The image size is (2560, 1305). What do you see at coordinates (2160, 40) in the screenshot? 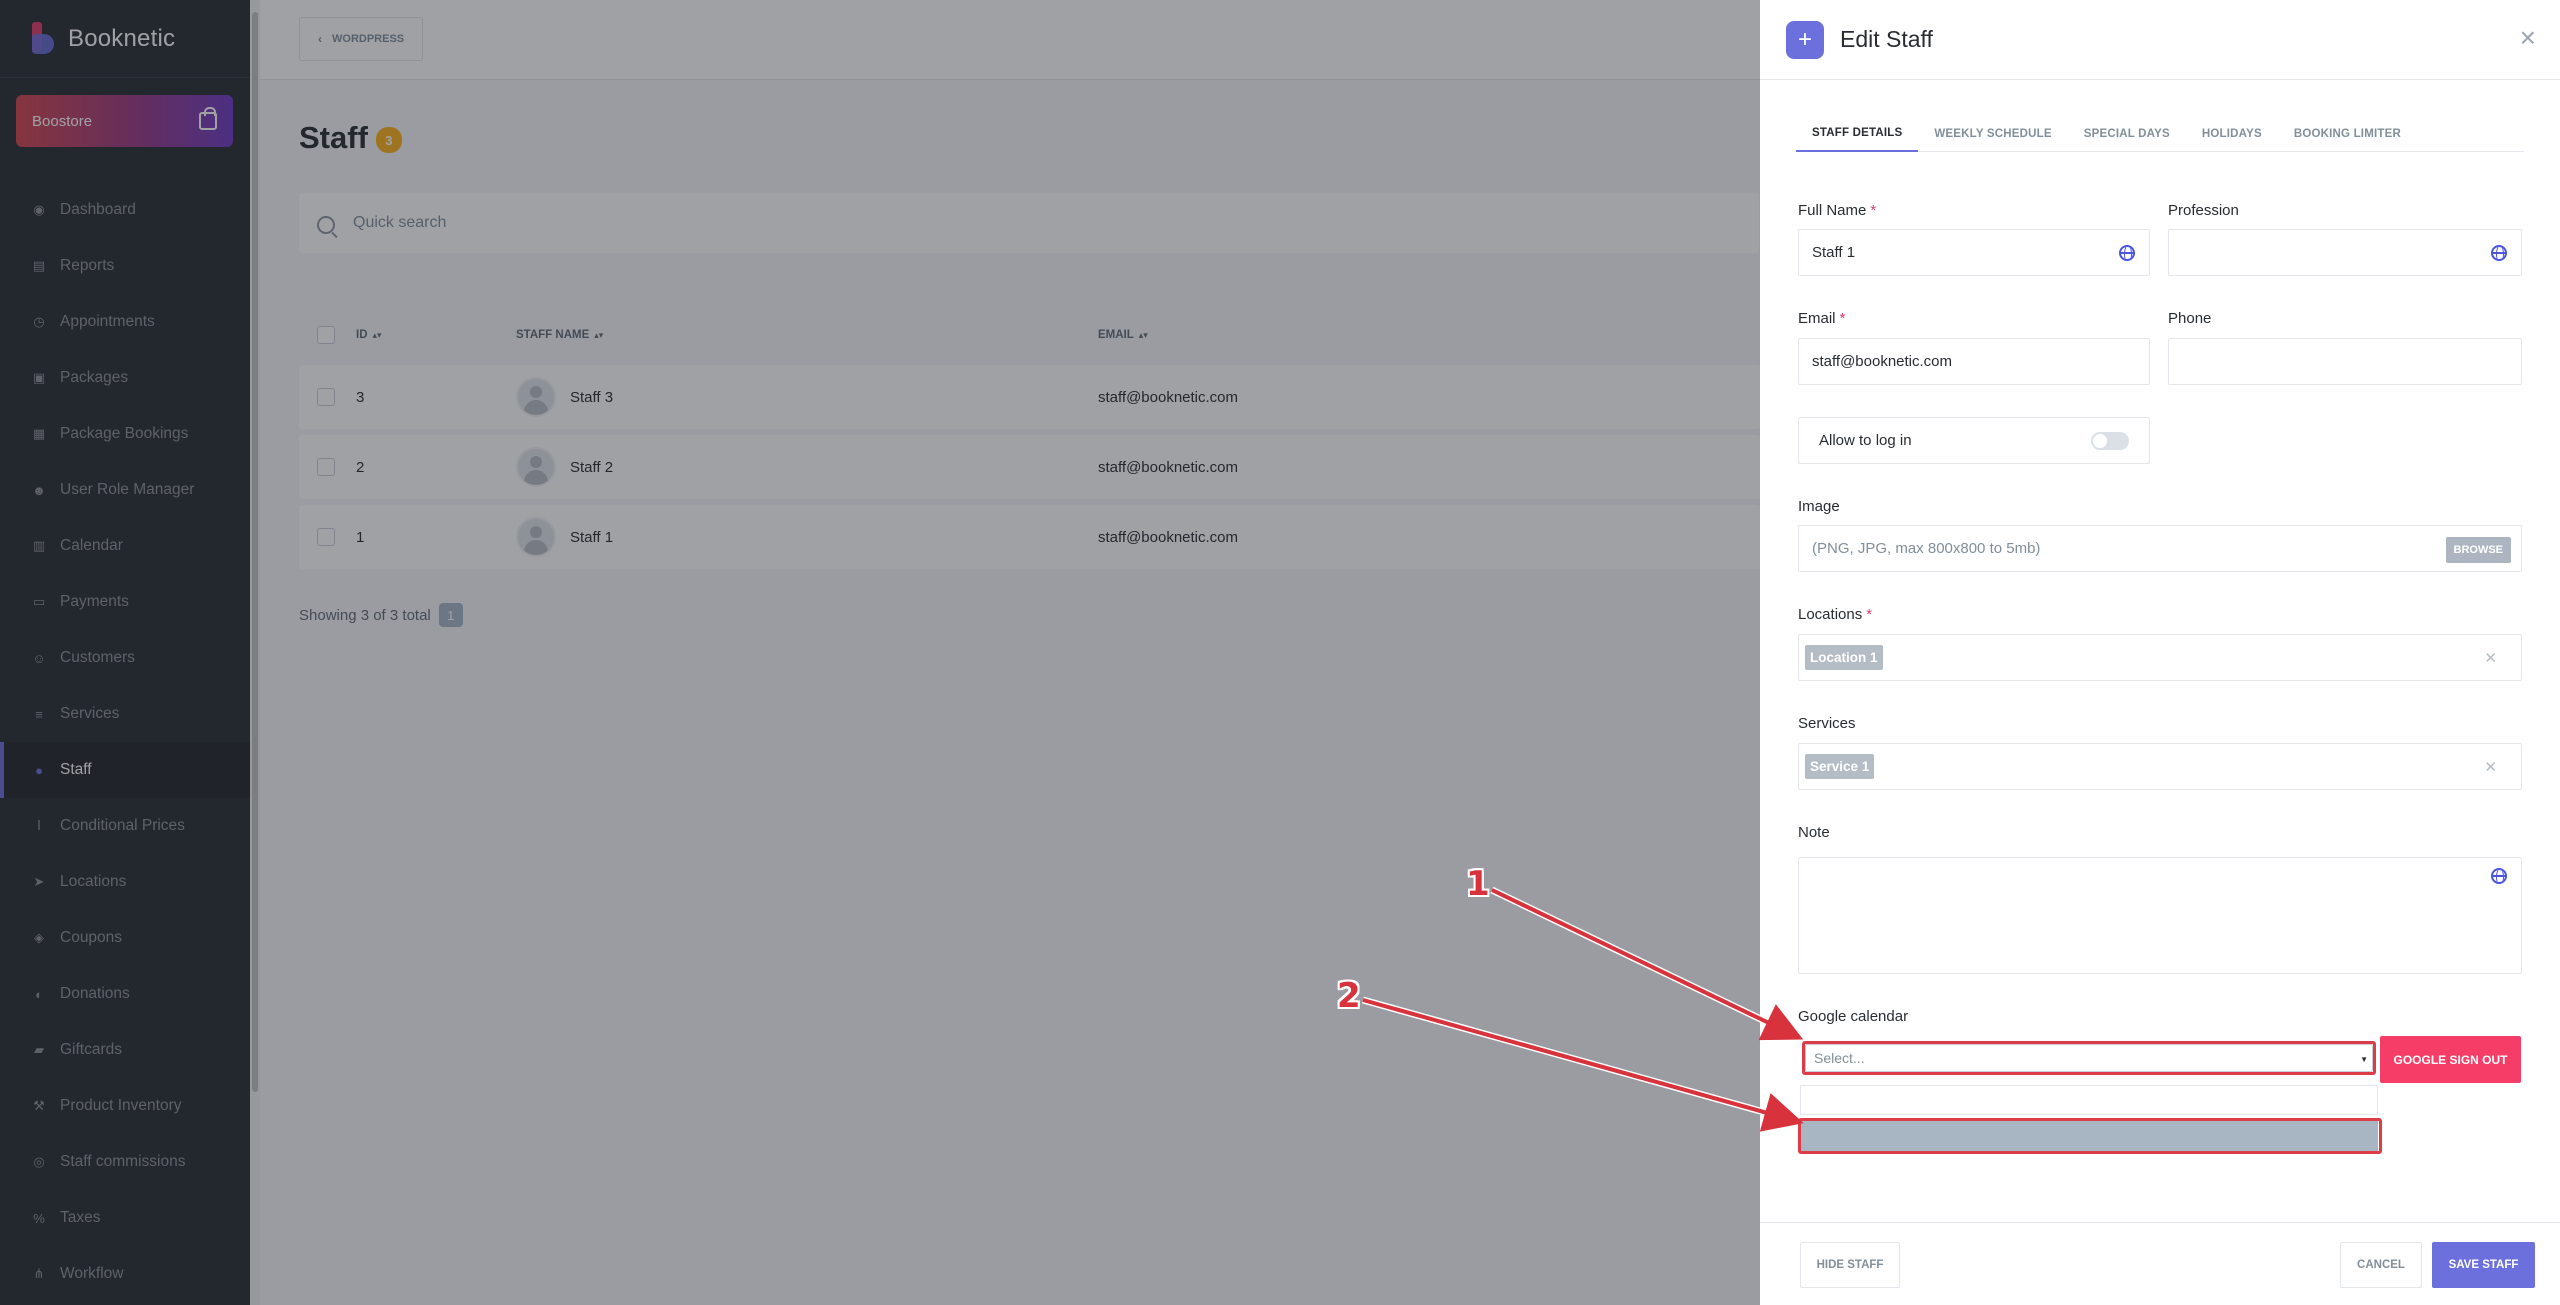
I see `panel-header: + Edit Staff ×` at bounding box center [2160, 40].